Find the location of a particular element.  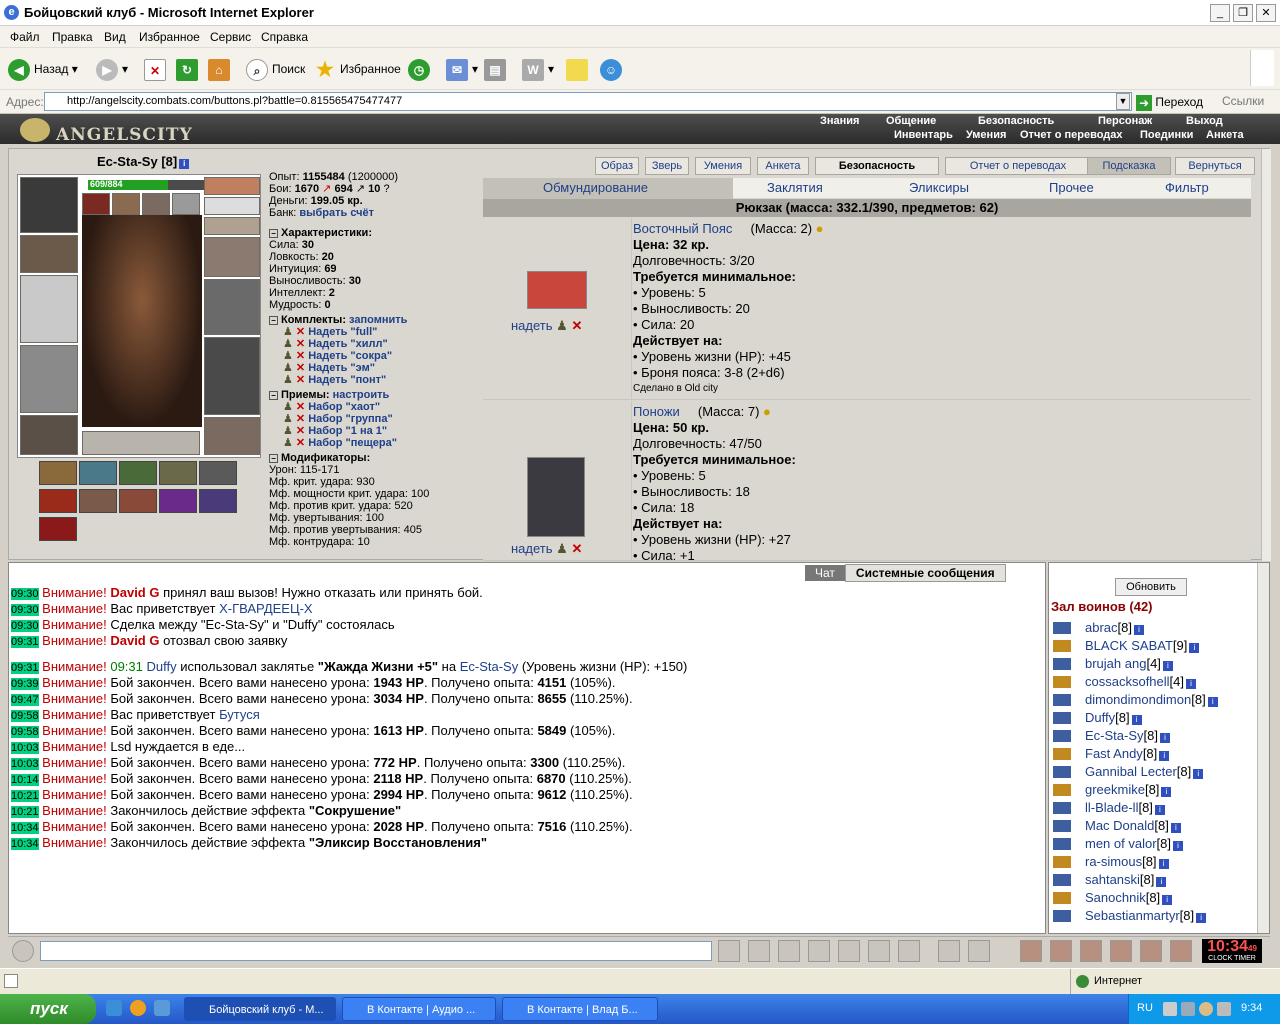

item-name: Восточный Пояс is located at coordinates (682, 228).